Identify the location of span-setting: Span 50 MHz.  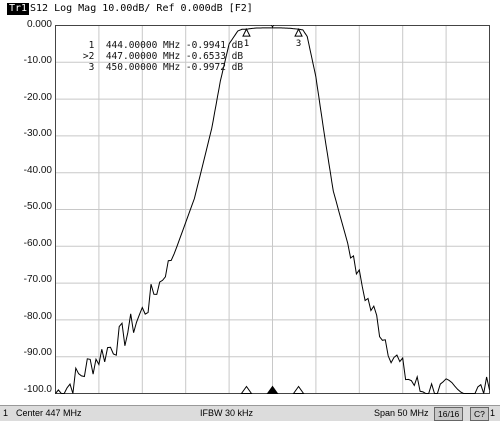
(401, 413).